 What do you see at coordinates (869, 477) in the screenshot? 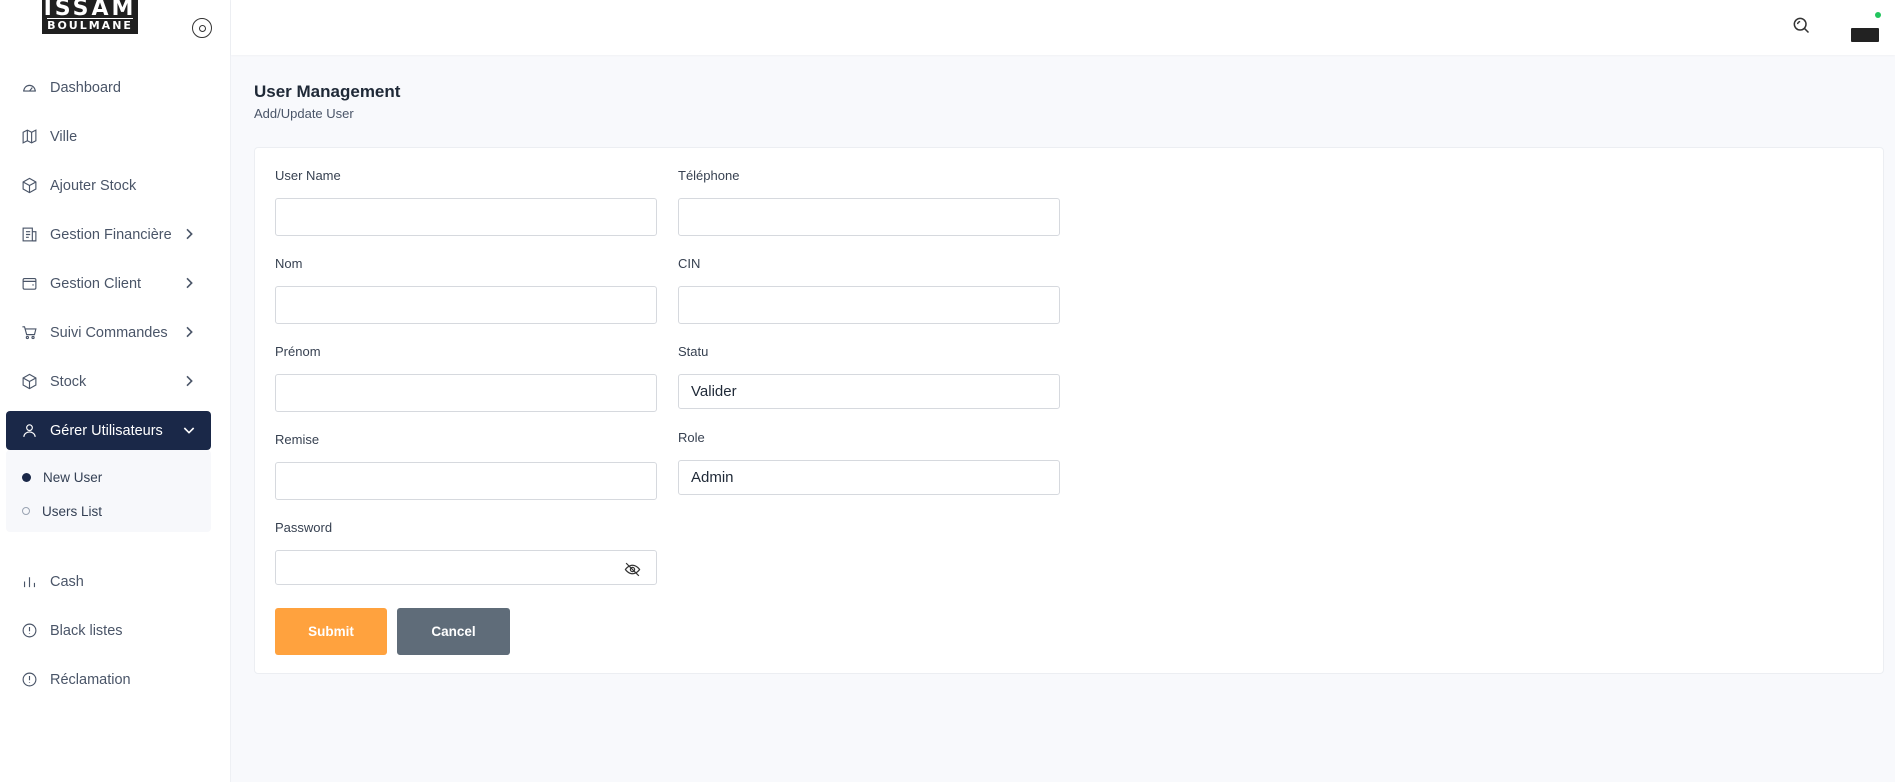
I see `role-select: Admin` at bounding box center [869, 477].